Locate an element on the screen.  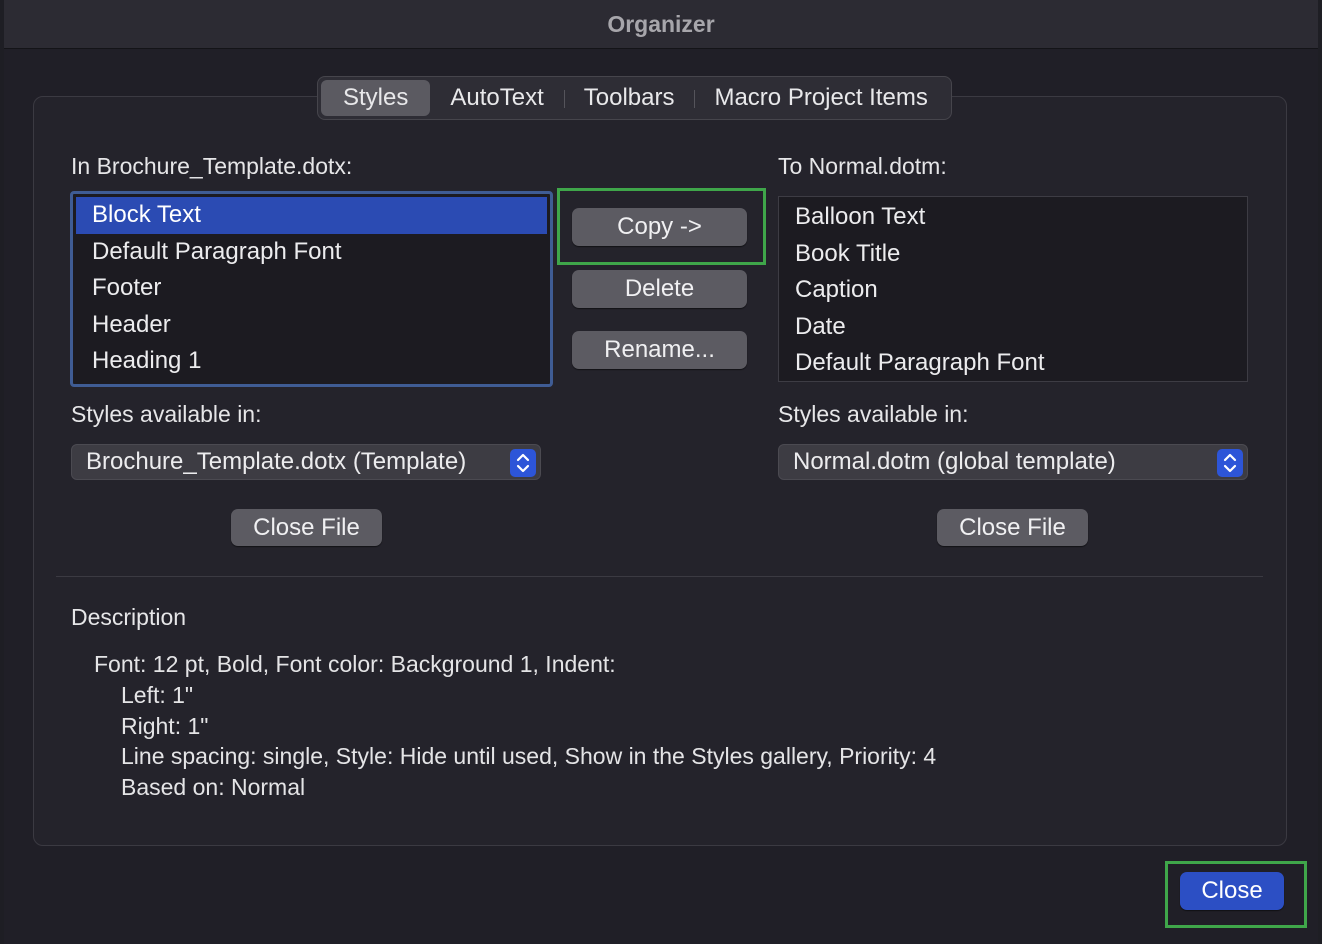
list-item: Footer is located at coordinates (311, 288).